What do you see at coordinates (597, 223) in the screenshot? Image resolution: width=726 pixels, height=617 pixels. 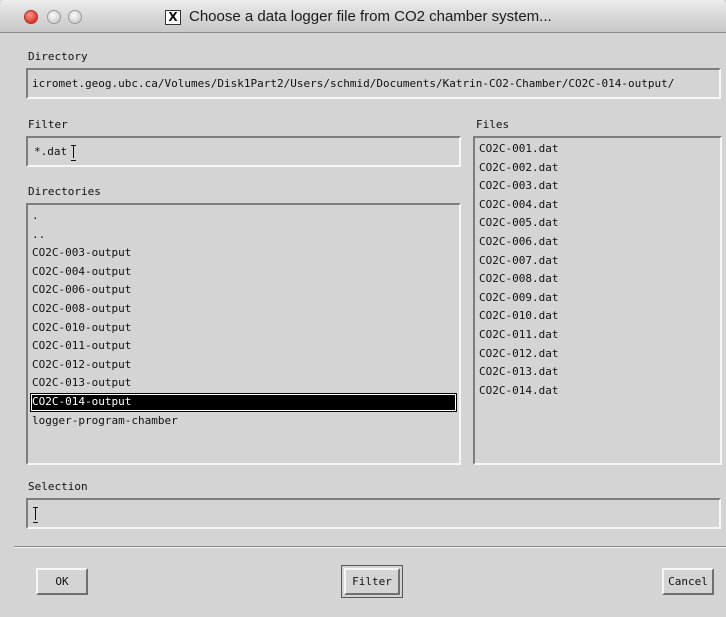 I see `file-list-item: CO2C-005.dat` at bounding box center [597, 223].